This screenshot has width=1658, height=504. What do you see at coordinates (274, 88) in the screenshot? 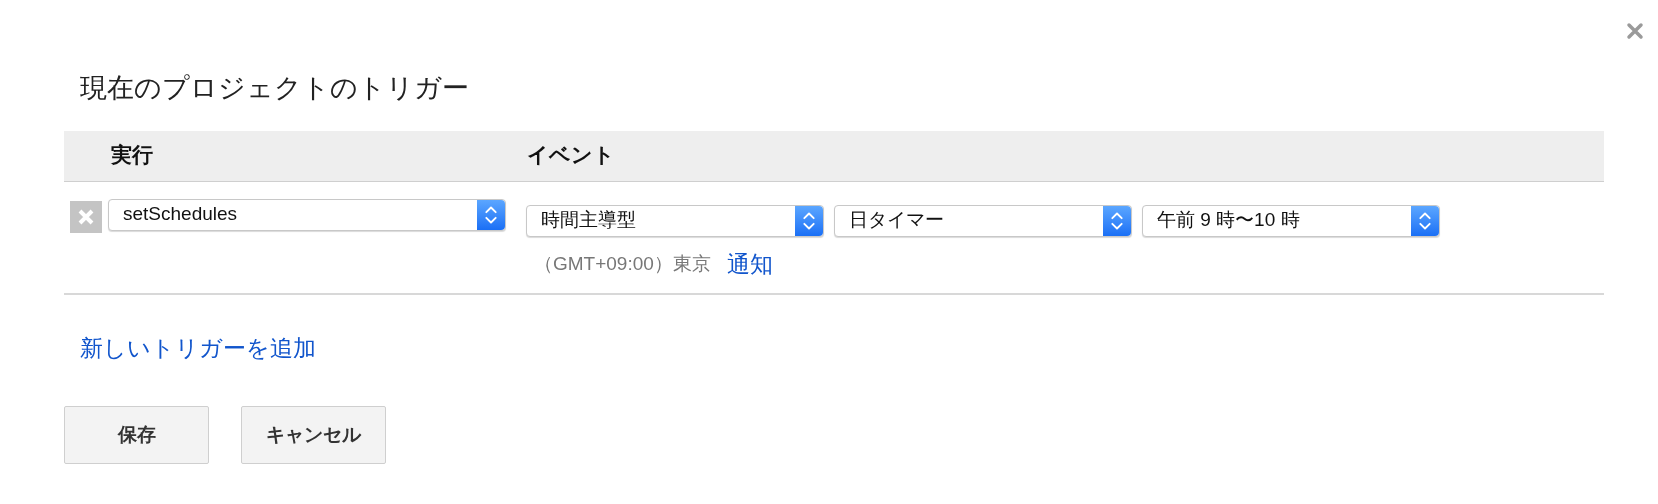
I see `dialog-title: 現在のプロジェクトのトリガー` at bounding box center [274, 88].